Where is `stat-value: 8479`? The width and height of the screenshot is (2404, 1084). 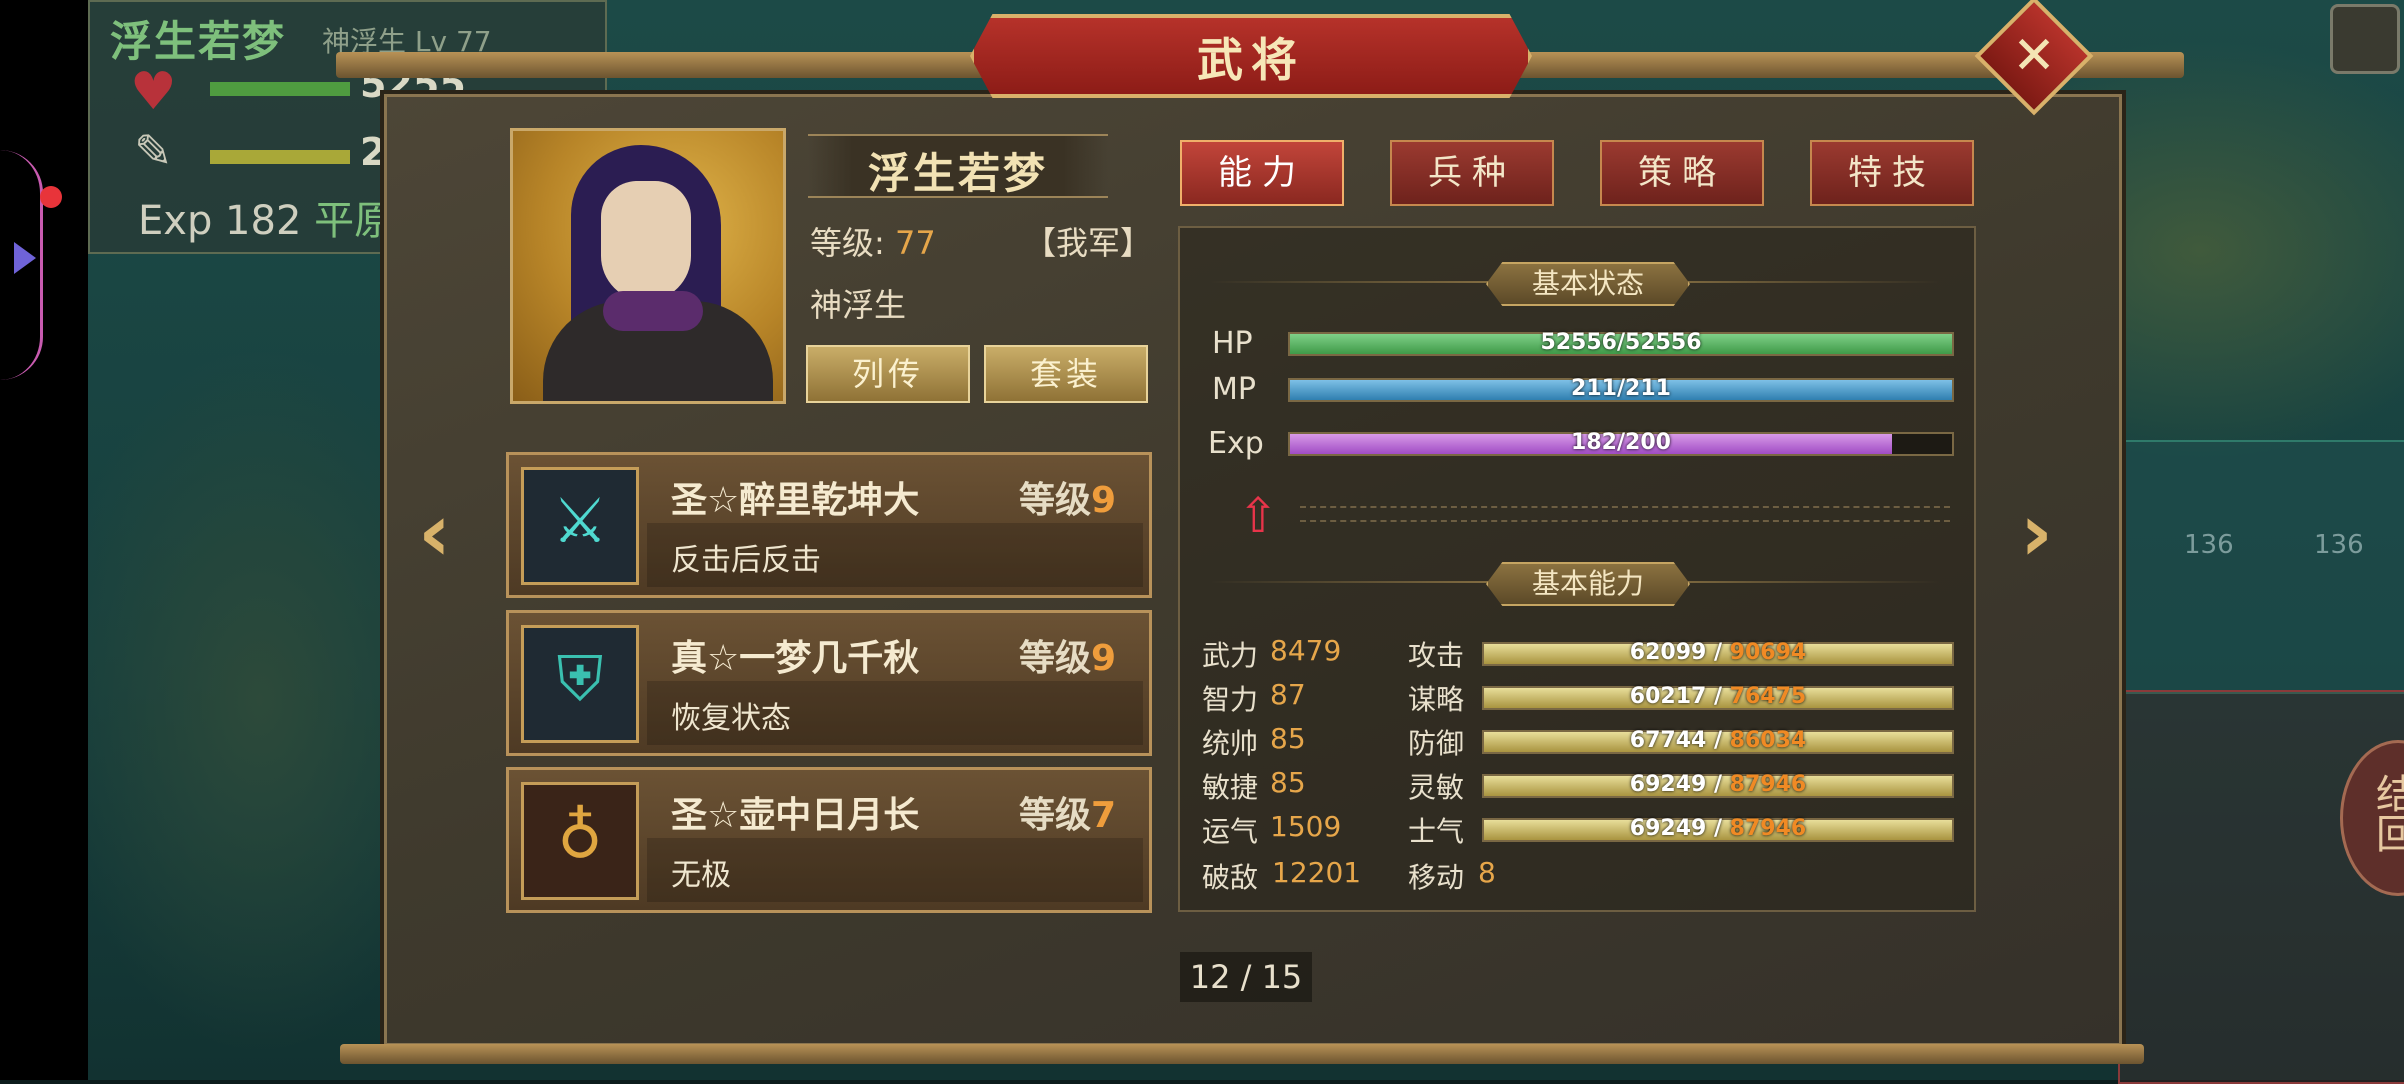 stat-value: 8479 is located at coordinates (1306, 650).